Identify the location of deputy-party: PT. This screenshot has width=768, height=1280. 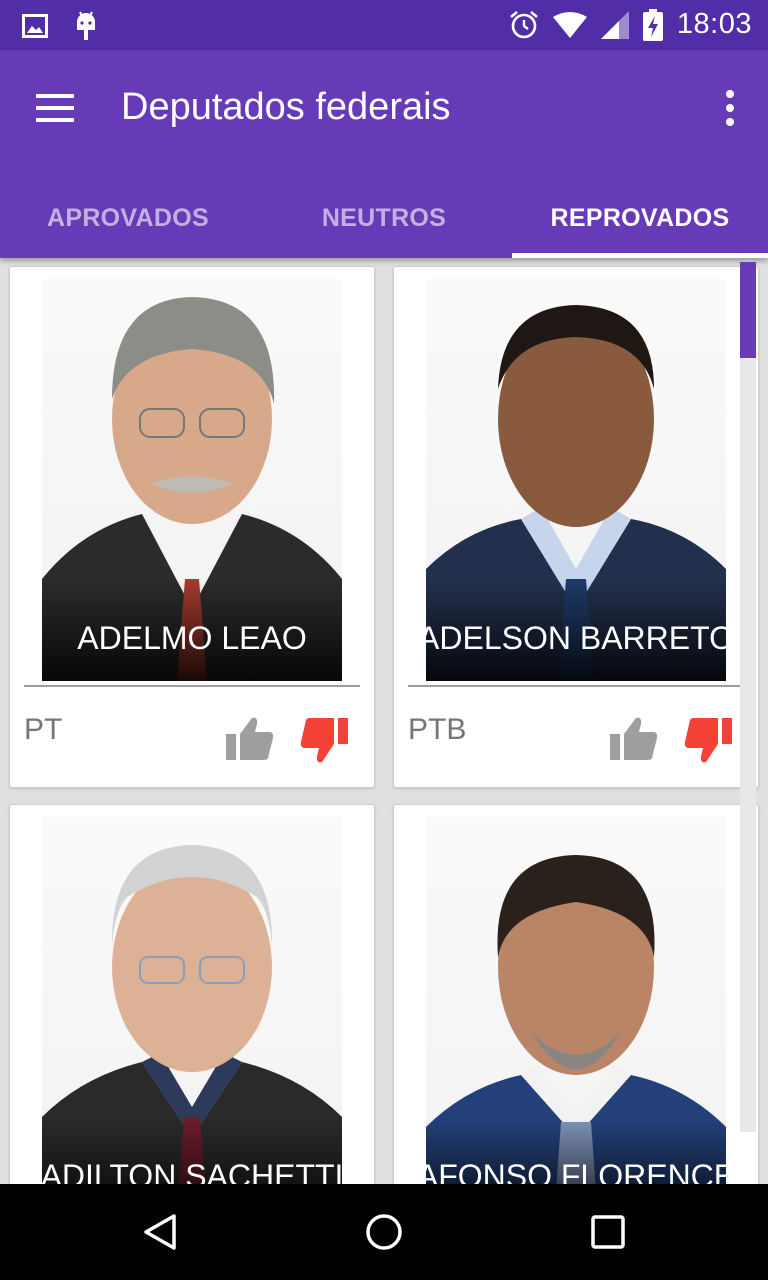
(43, 729).